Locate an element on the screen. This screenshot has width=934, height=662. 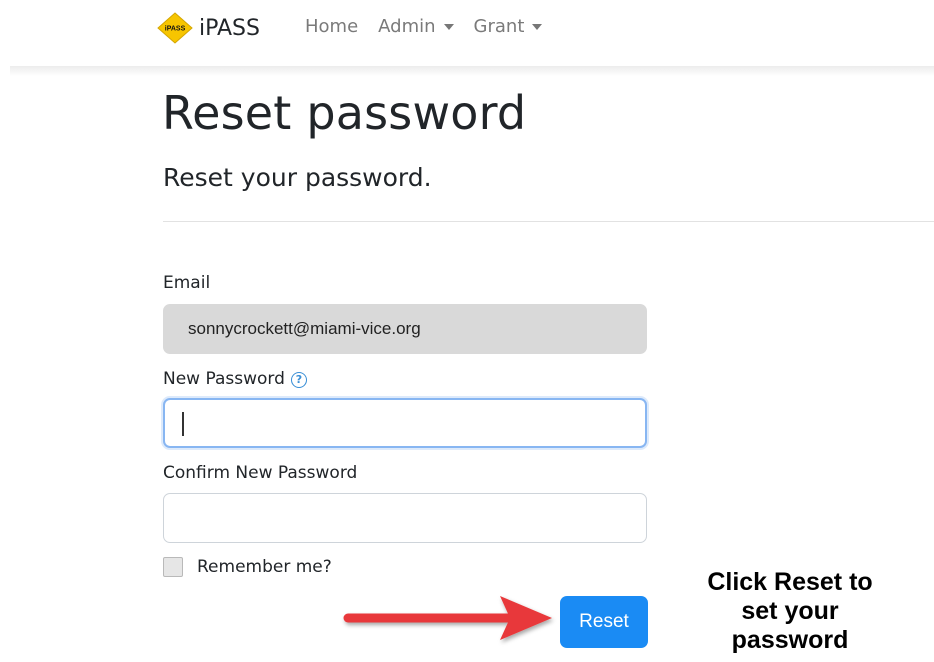
confirm-password-field is located at coordinates (405, 518).